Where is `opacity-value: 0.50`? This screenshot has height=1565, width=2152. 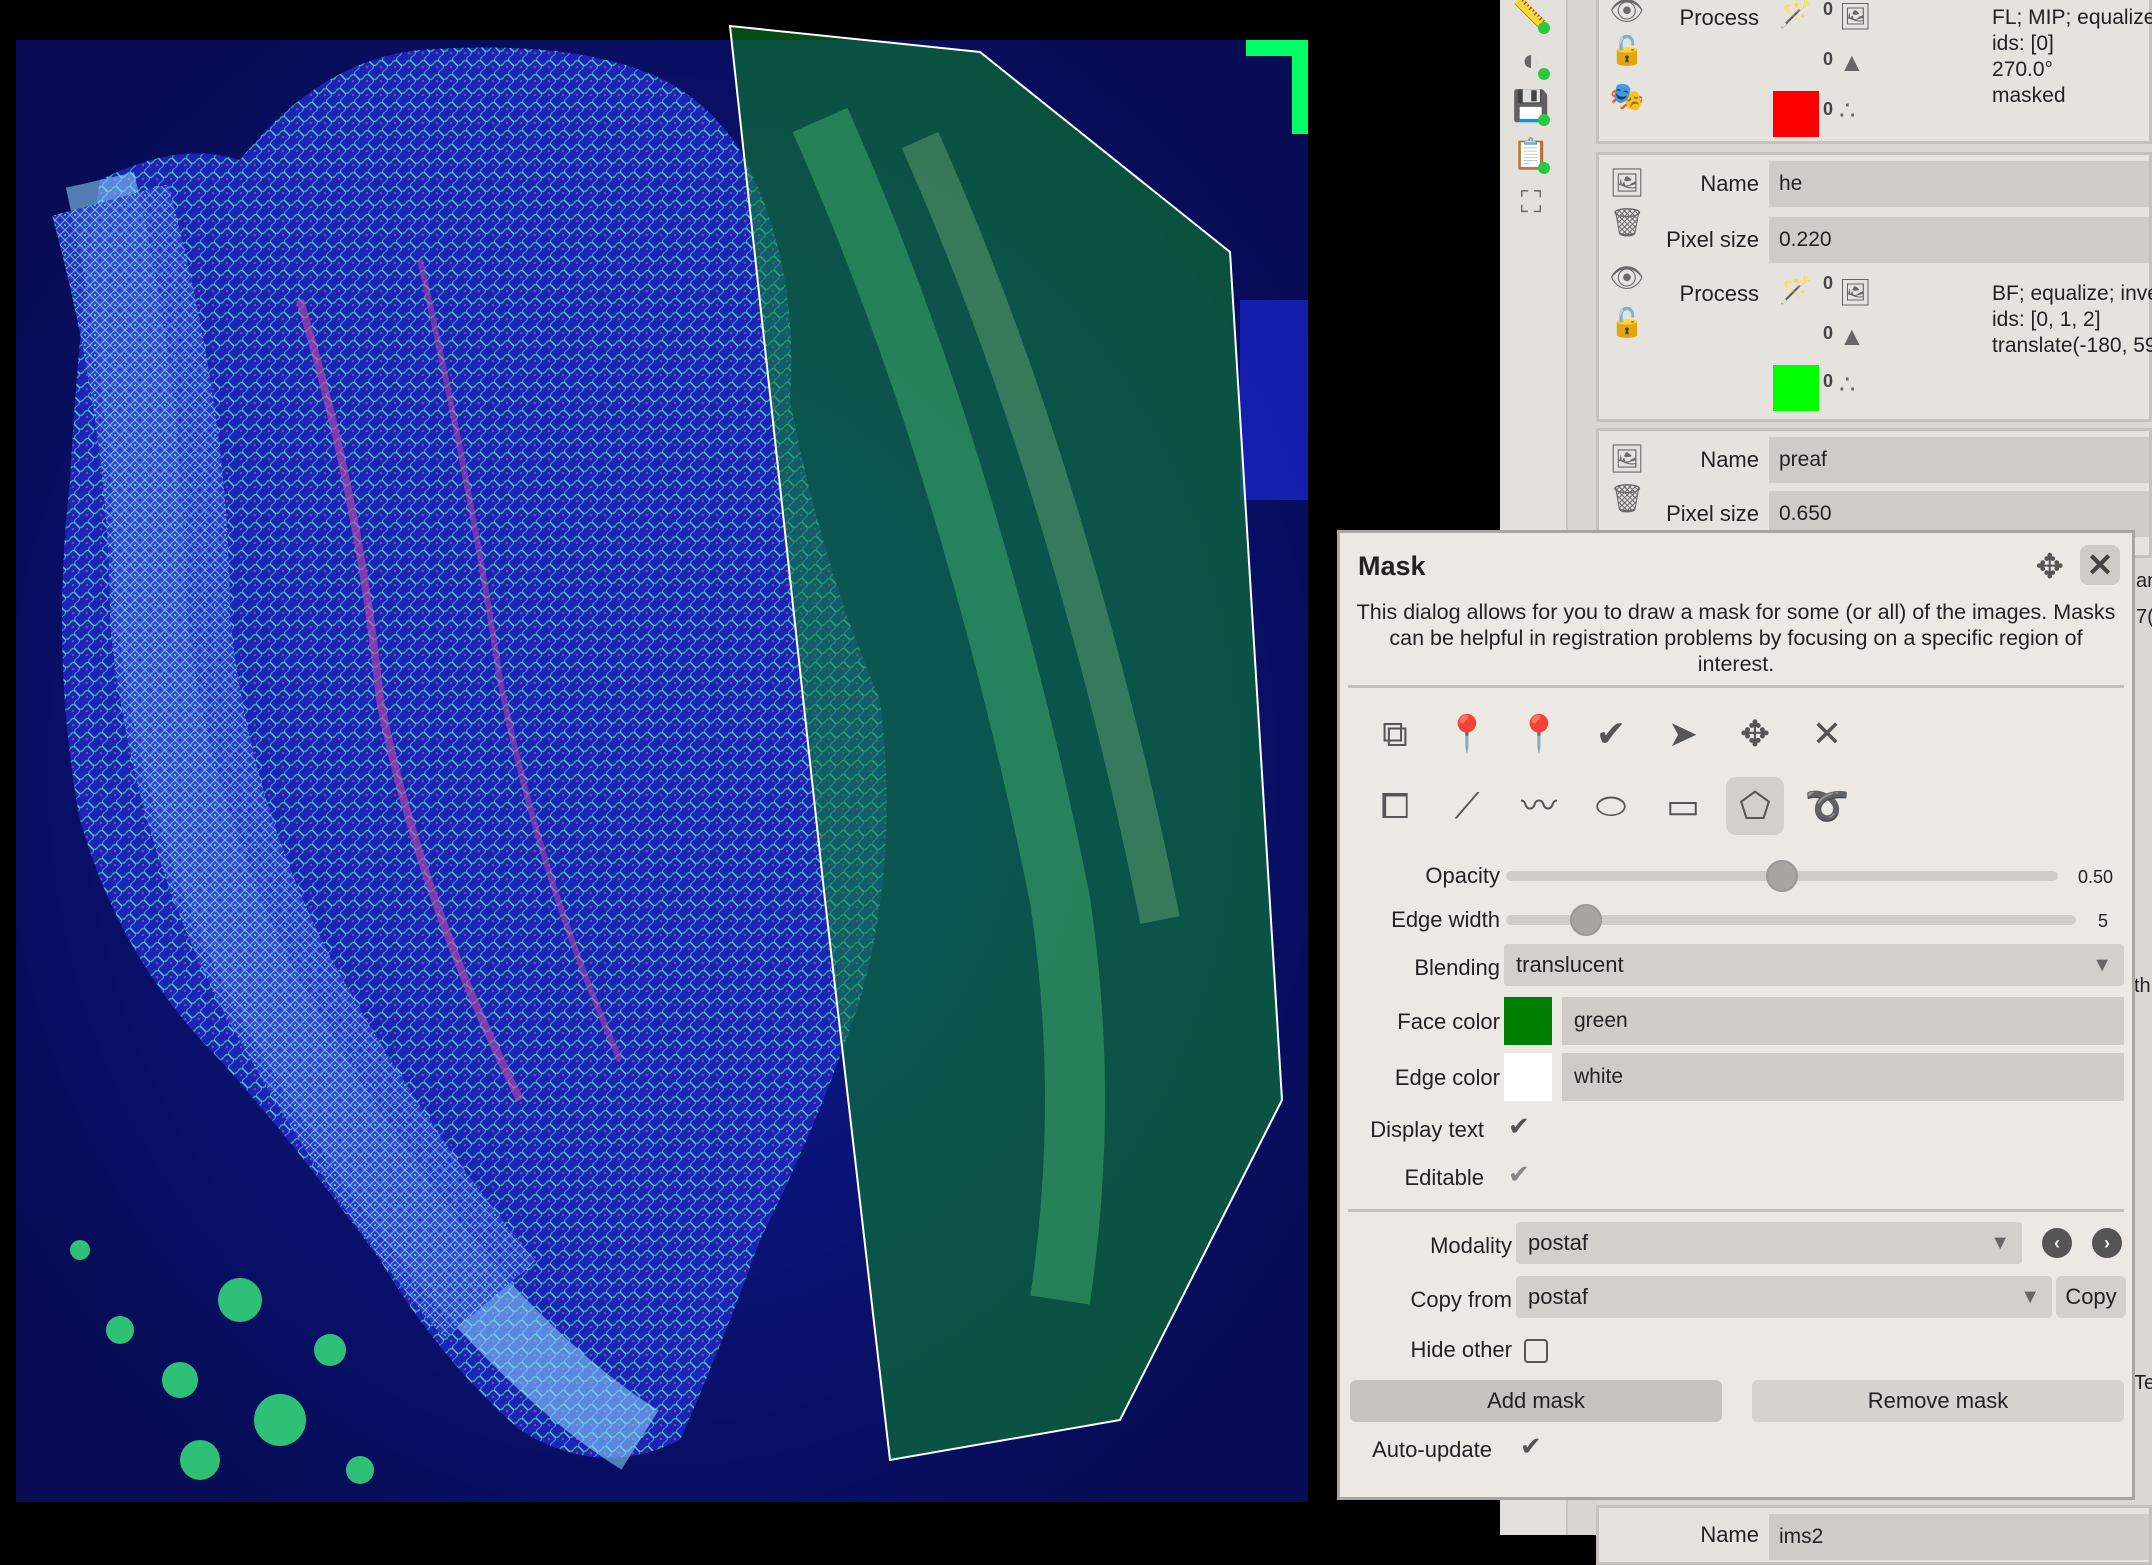 opacity-value: 0.50 is located at coordinates (2096, 877).